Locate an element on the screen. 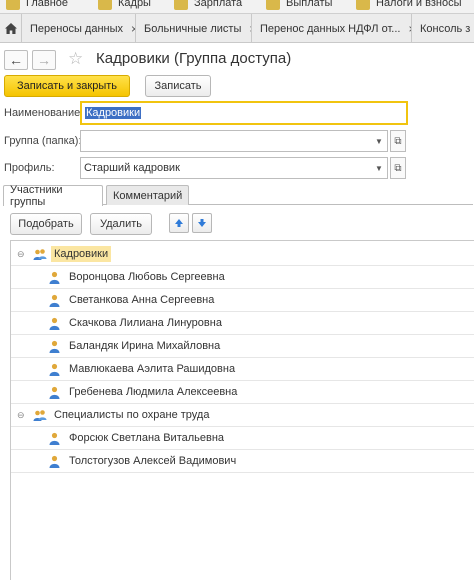  tree-group-row: ⊖ Специалисты по охране труда is located at coordinates (242, 415).